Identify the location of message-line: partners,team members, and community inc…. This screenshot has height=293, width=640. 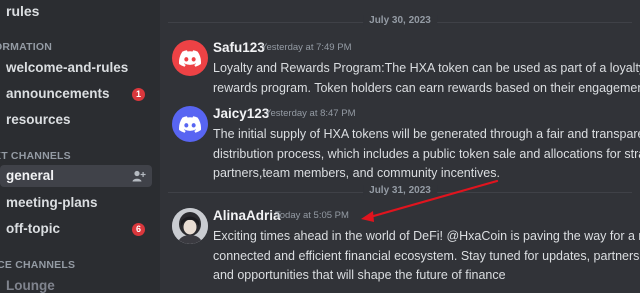
(356, 173).